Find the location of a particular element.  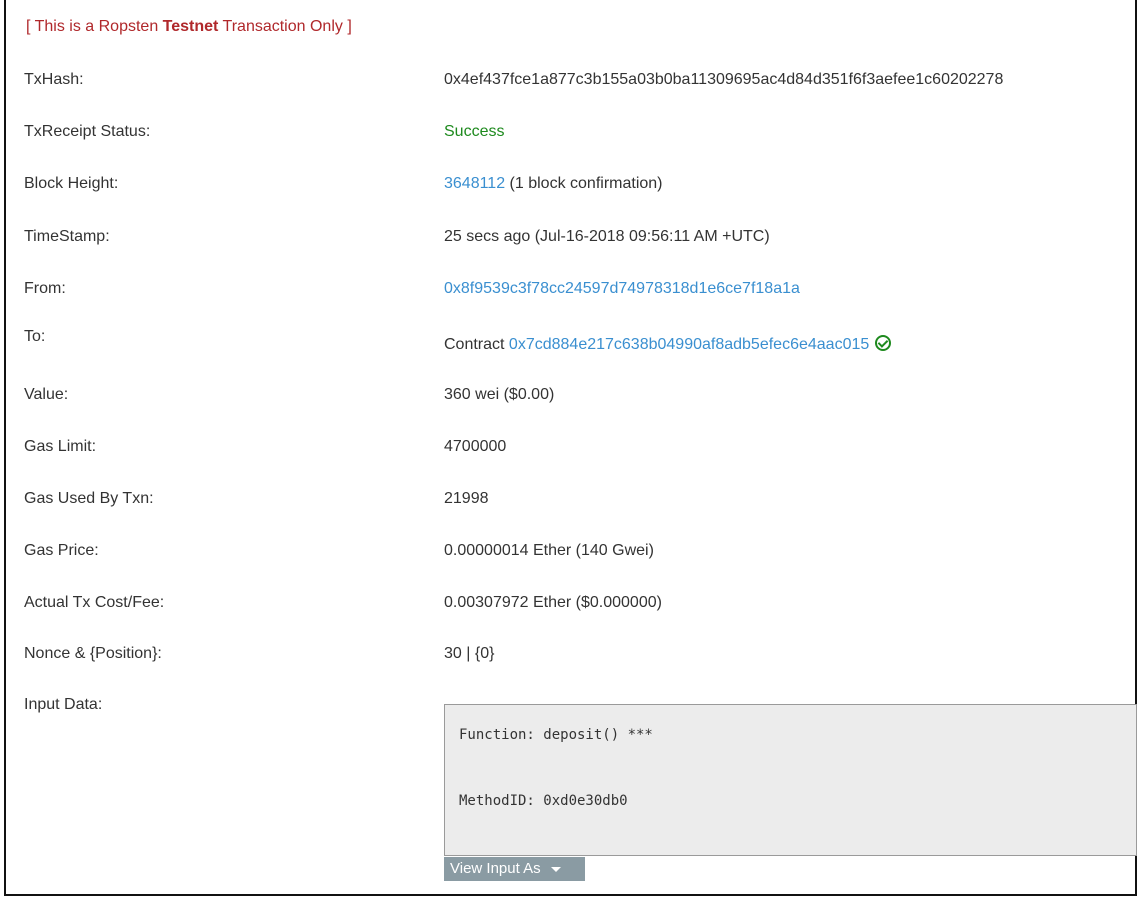

input-data-label: Input Data: is located at coordinates (63, 704).